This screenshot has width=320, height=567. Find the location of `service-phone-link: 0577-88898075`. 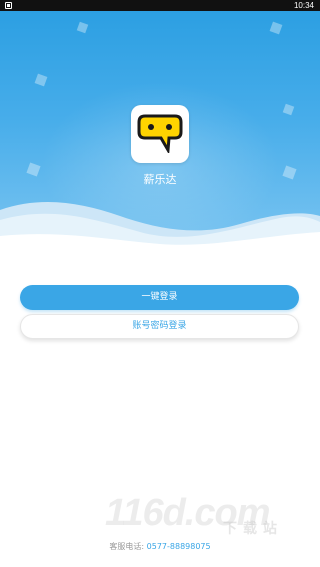

service-phone-link: 0577-88898075 is located at coordinates (179, 546).